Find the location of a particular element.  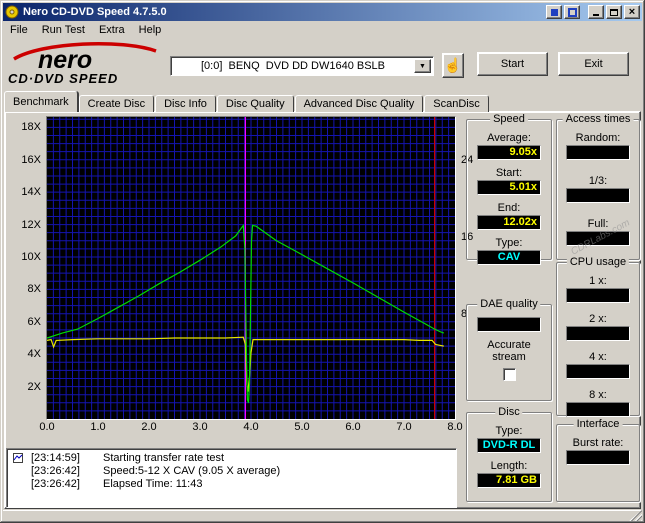

dae-quality-panel: DAE quality Accurate stream is located at coordinates (509, 349).